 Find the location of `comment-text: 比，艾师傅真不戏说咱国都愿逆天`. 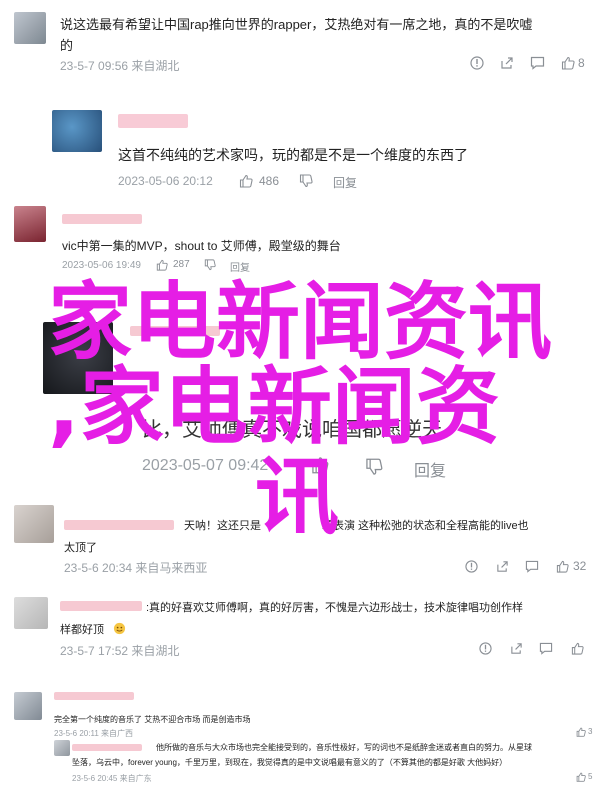

comment-text: 比，艾师傅真不戏说咱国都愿逆天 is located at coordinates (292, 430).